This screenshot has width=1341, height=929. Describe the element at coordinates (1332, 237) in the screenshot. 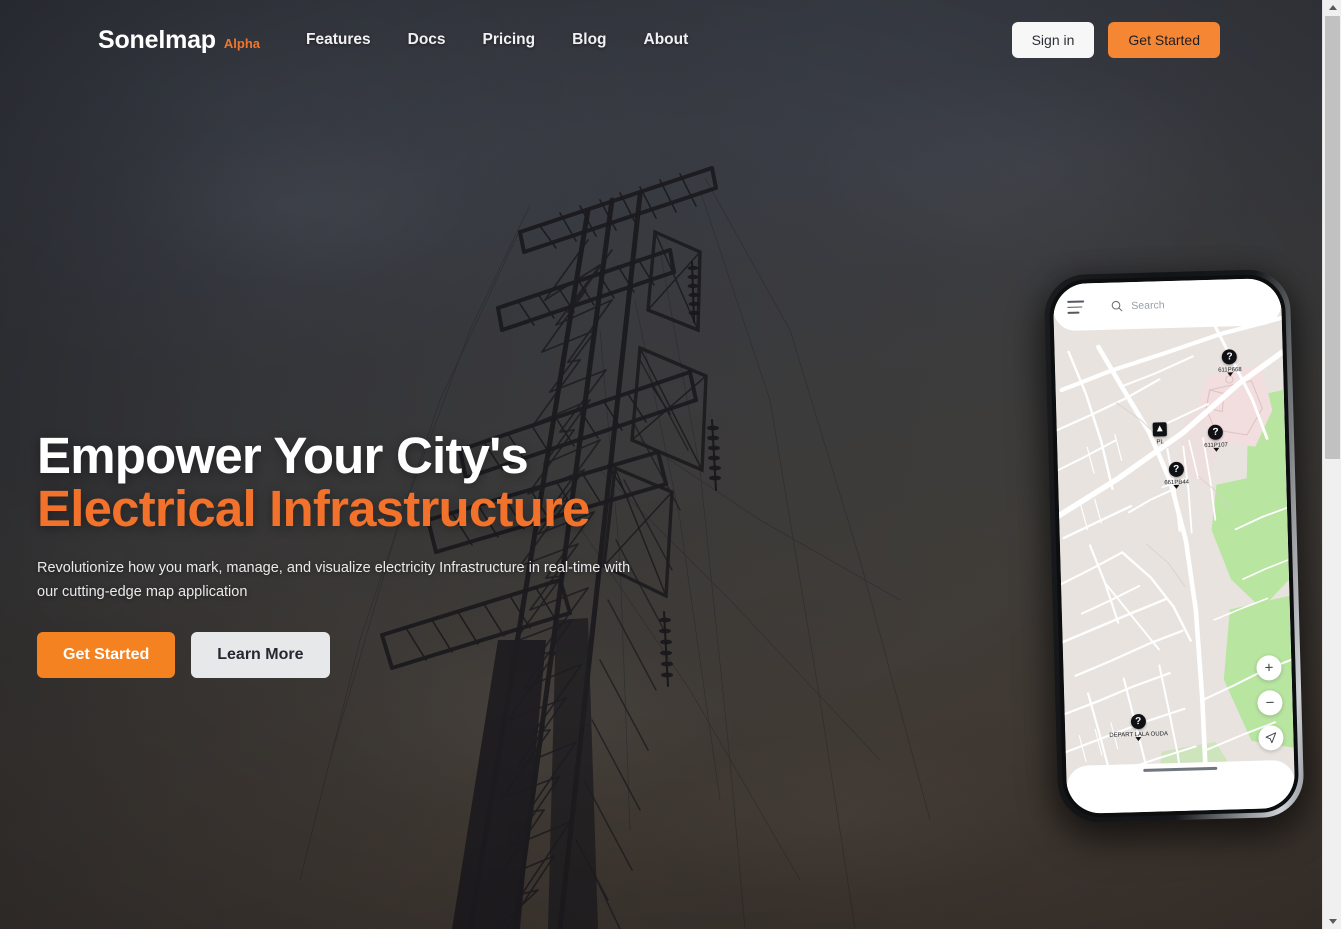

I see `scrollbar-thumb` at that location.